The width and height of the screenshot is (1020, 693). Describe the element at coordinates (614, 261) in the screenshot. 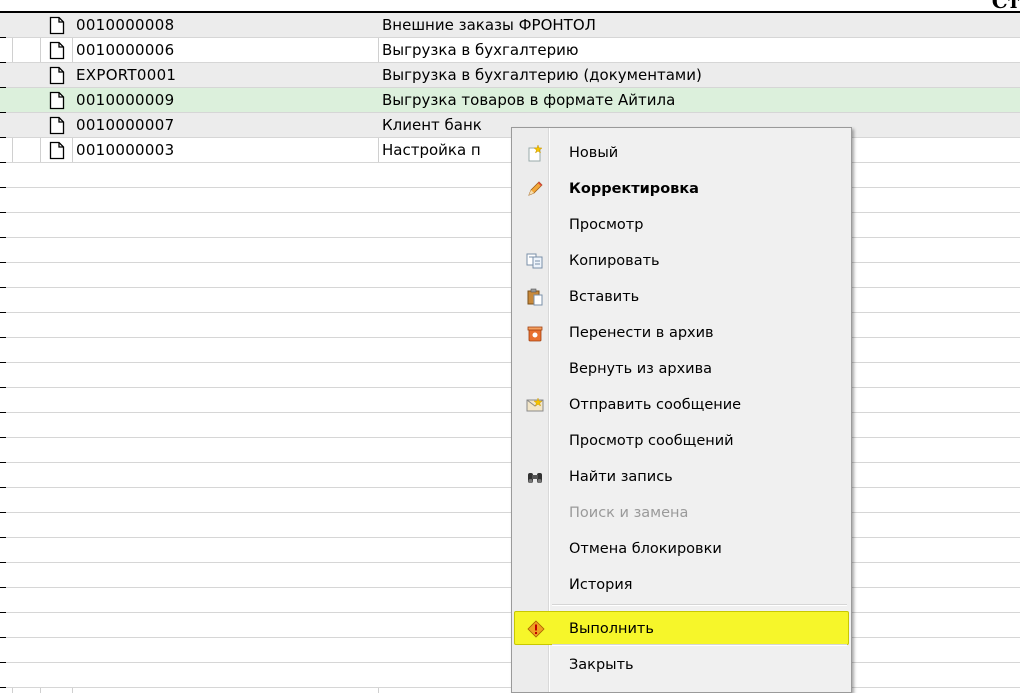

I see `menu-item-label: Копировать` at that location.